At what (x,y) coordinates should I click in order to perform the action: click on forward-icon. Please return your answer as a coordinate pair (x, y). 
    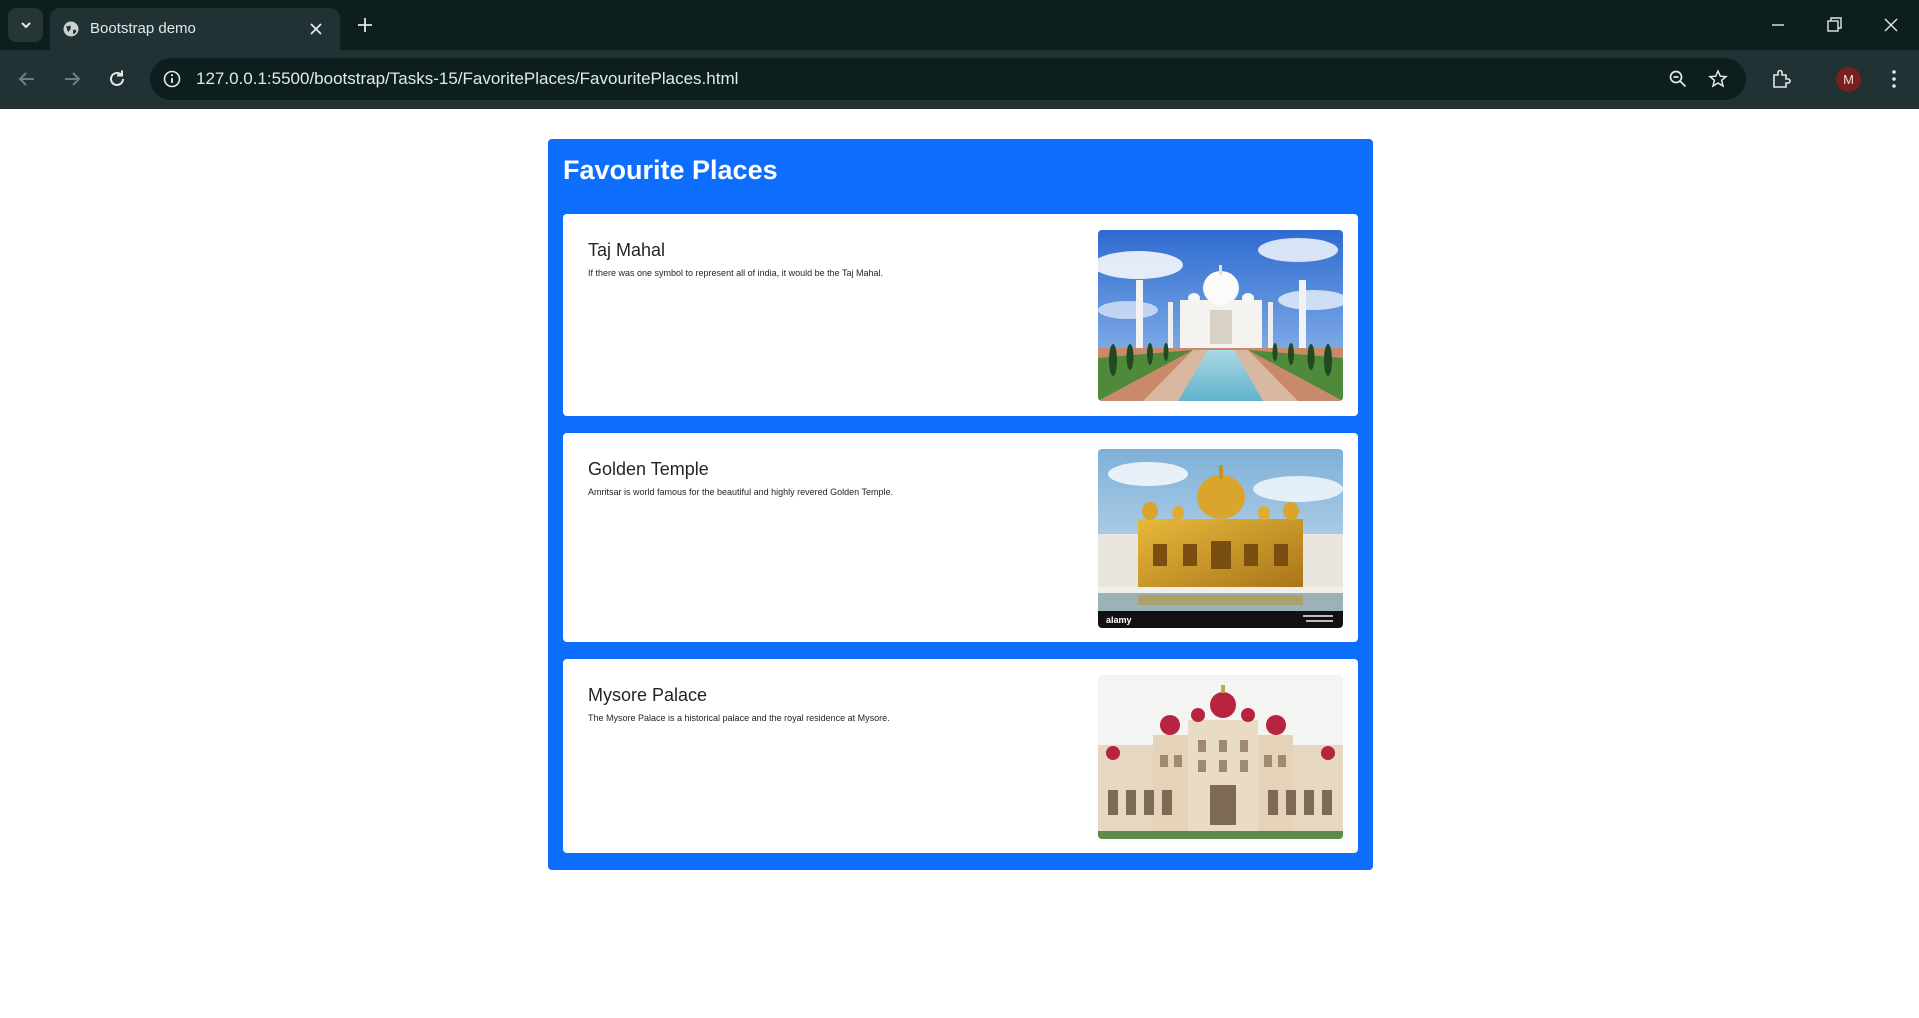
    Looking at the image, I should click on (72, 79).